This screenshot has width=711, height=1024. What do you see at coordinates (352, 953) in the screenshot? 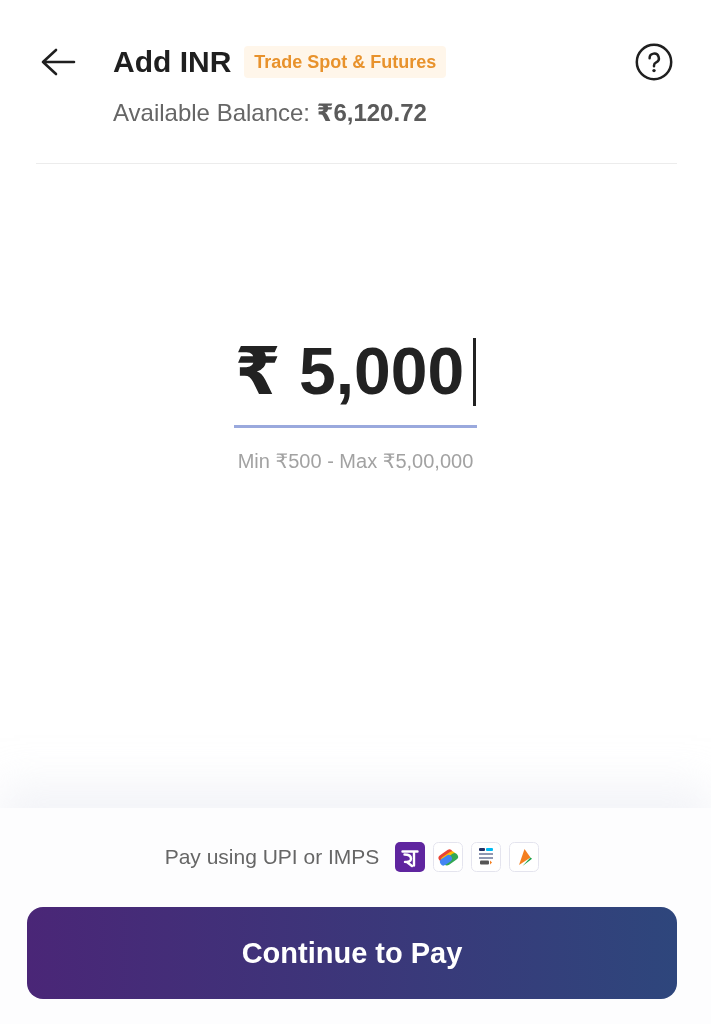
I see `continue-to-pay-button: Continue to Pay` at bounding box center [352, 953].